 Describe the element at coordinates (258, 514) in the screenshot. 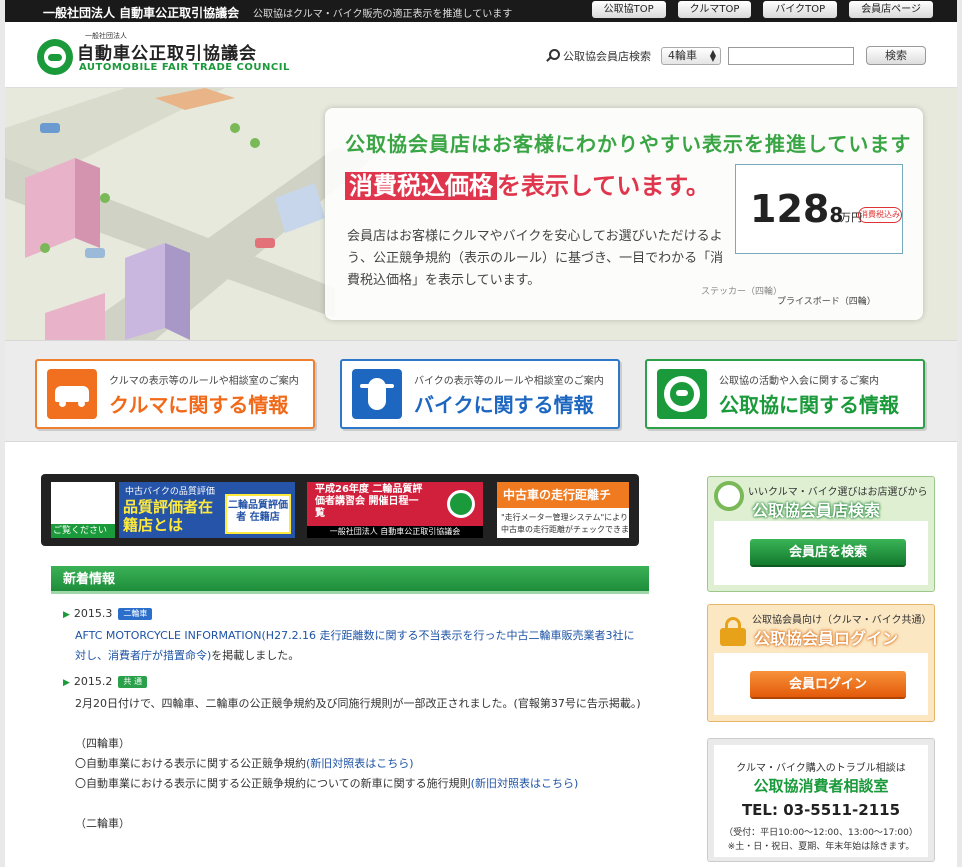

I see `banner-2-box: 二輪品質評価者 在籍店` at that location.